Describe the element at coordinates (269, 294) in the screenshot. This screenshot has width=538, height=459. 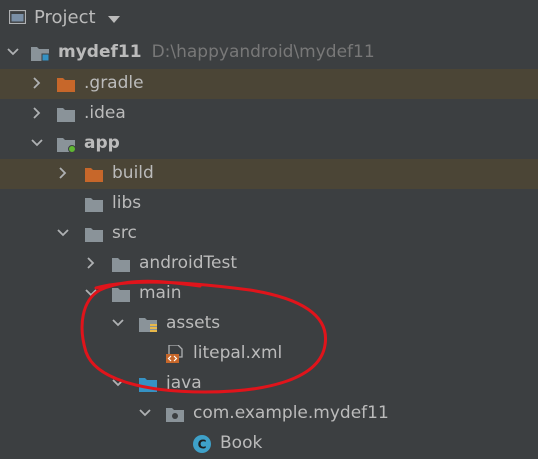
I see `tree-node-main: main` at that location.